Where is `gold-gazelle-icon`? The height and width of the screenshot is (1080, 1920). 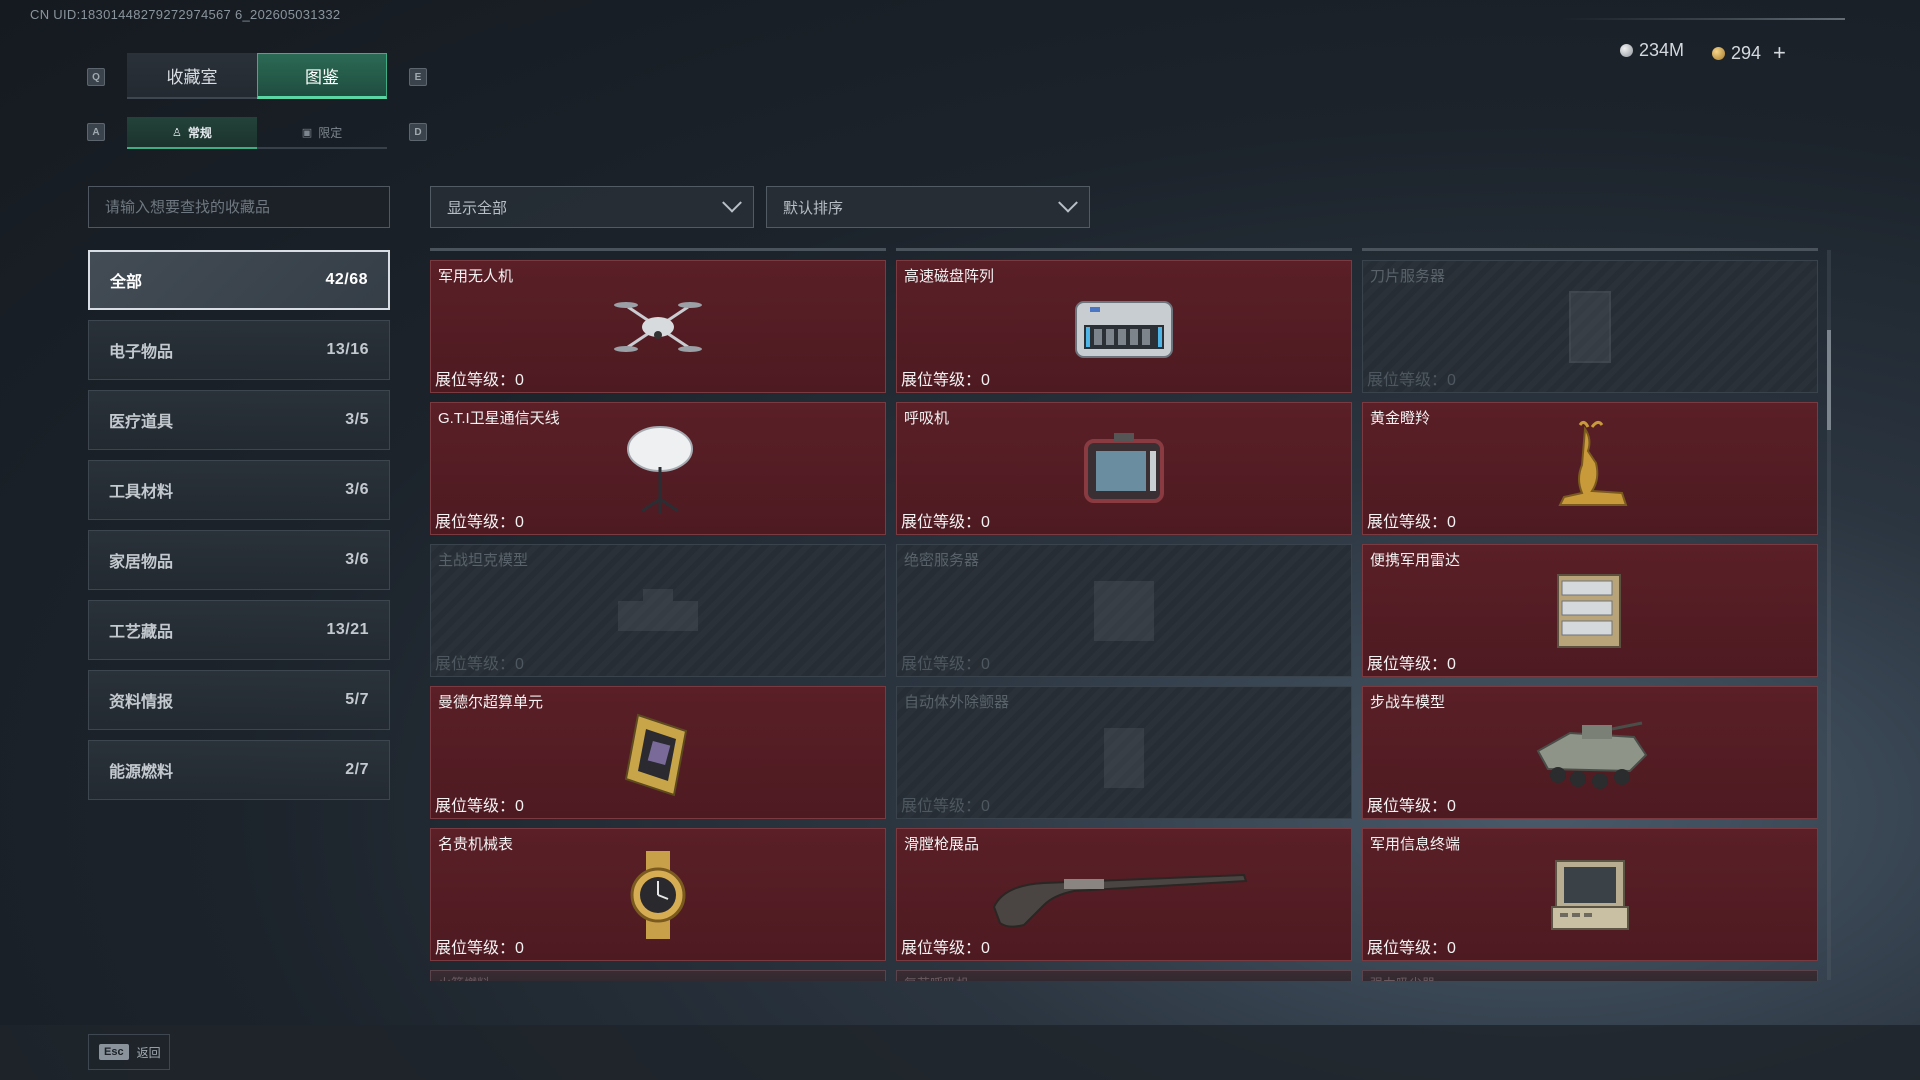
gold-gazelle-icon is located at coordinates (1590, 469).